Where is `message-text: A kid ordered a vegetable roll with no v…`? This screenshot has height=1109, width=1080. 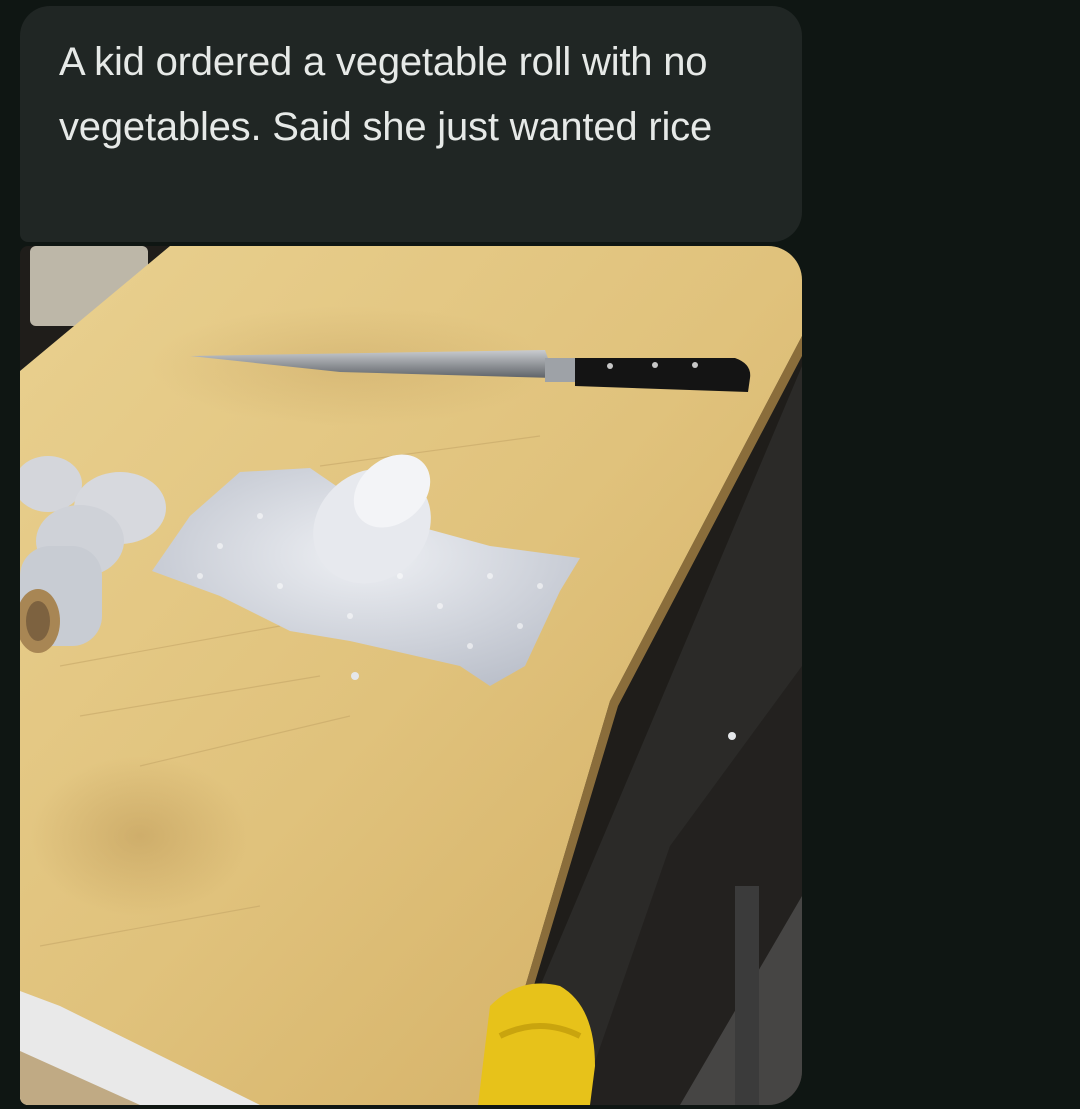 message-text: A kid ordered a vegetable roll with no v… is located at coordinates (385, 94).